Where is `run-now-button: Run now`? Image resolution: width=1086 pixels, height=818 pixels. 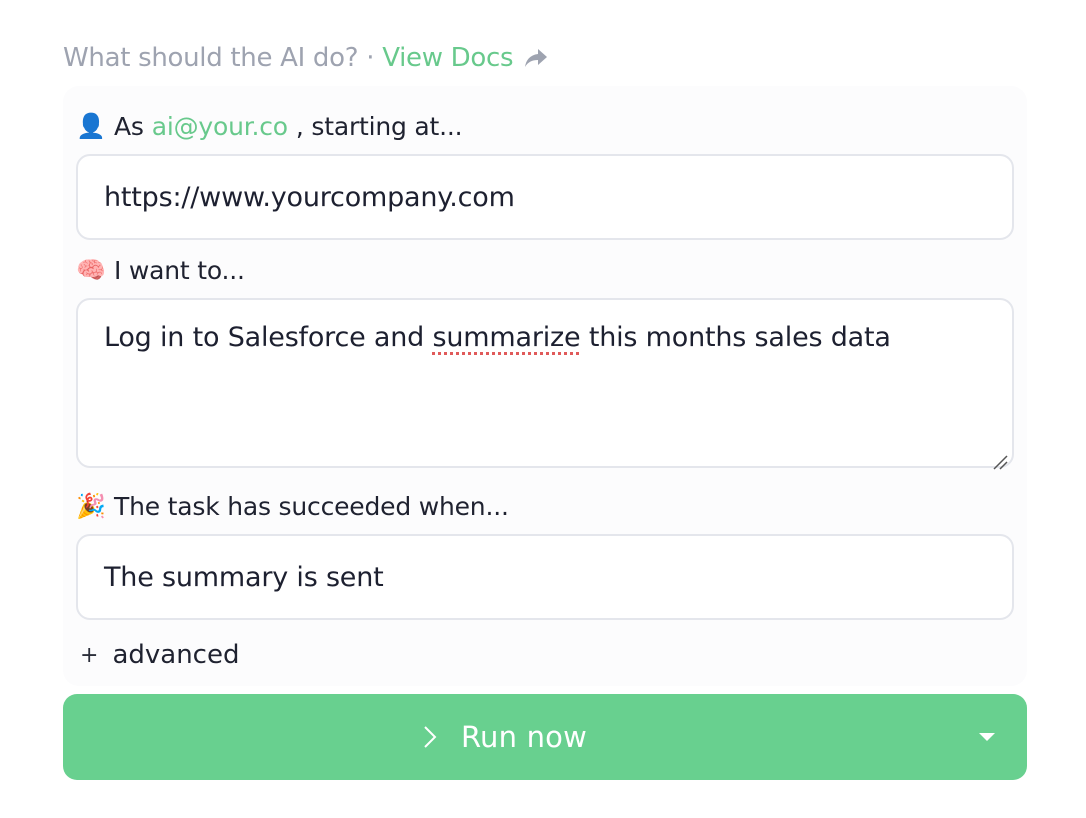 run-now-button: Run now is located at coordinates (503, 737).